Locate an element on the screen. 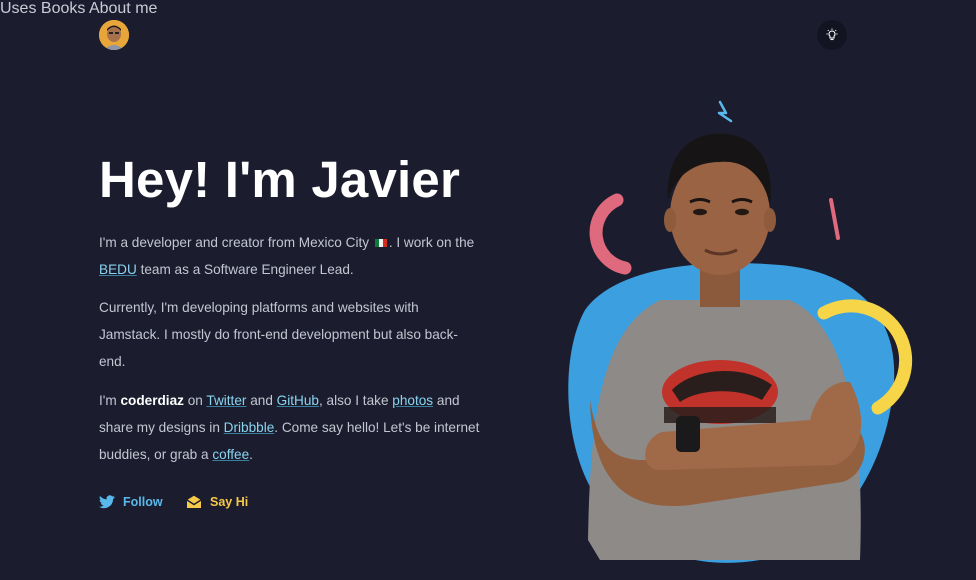 The width and height of the screenshot is (976, 580). coffee-link: coffee is located at coordinates (230, 454).